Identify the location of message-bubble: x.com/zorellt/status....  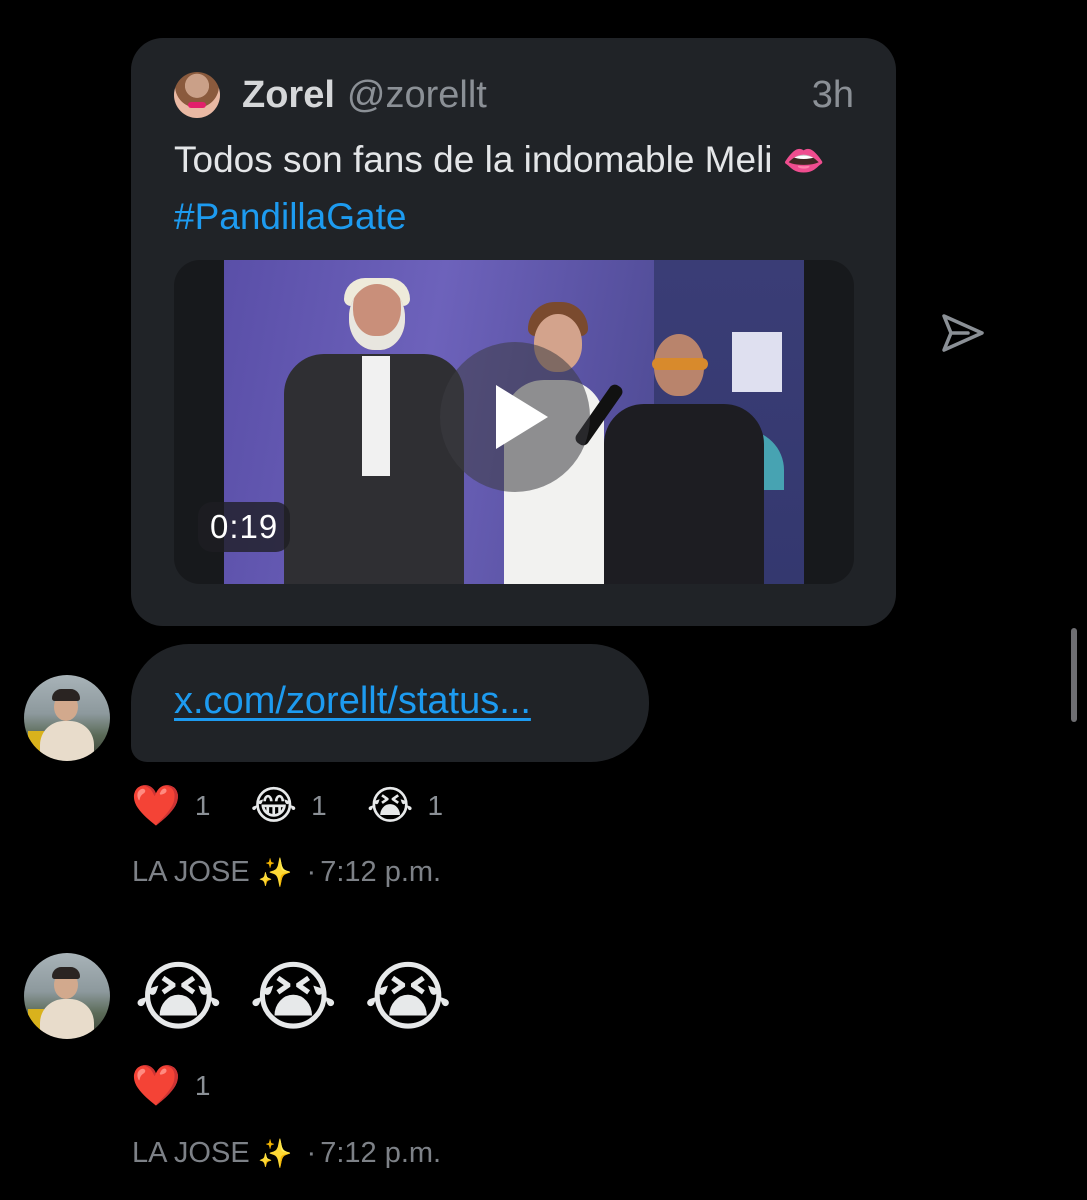
(390, 703).